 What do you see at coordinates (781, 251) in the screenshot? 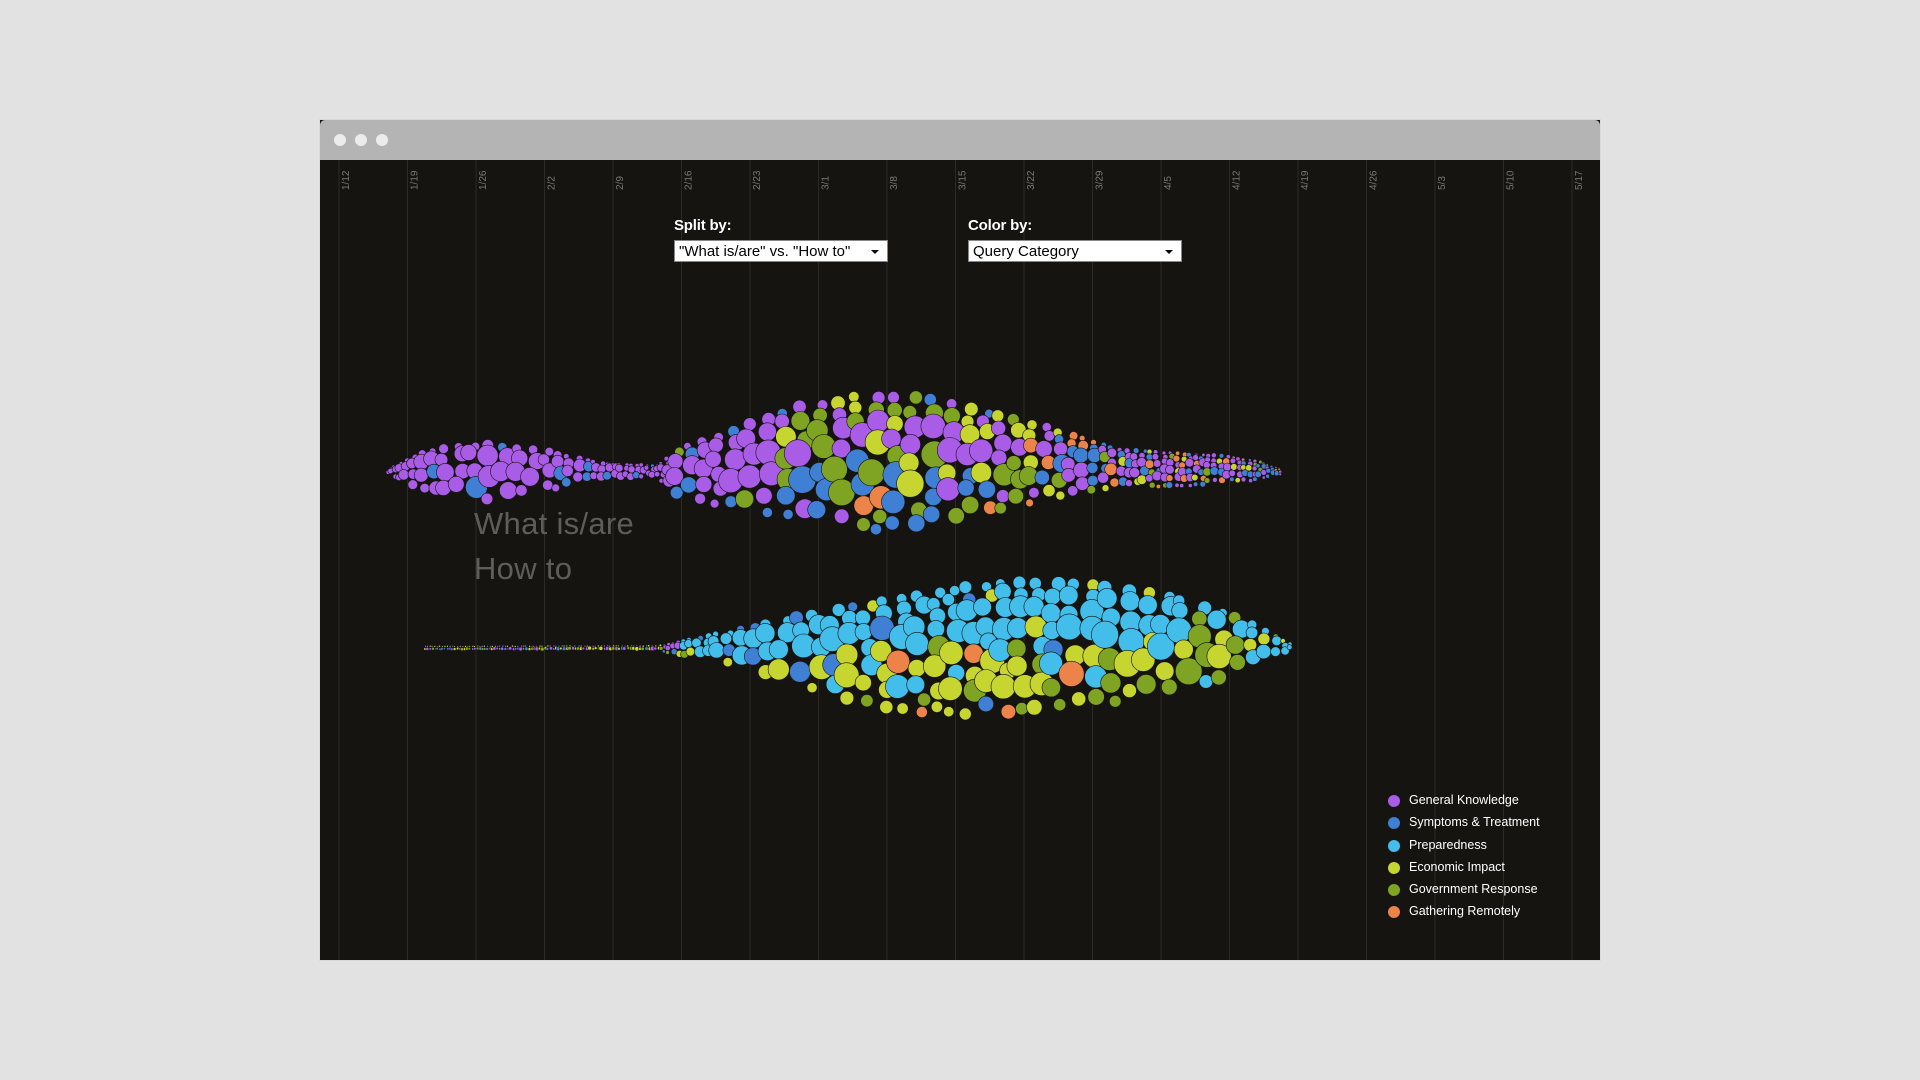
I see `split-by-dropdown: "What is/are" vs. "How to"` at bounding box center [781, 251].